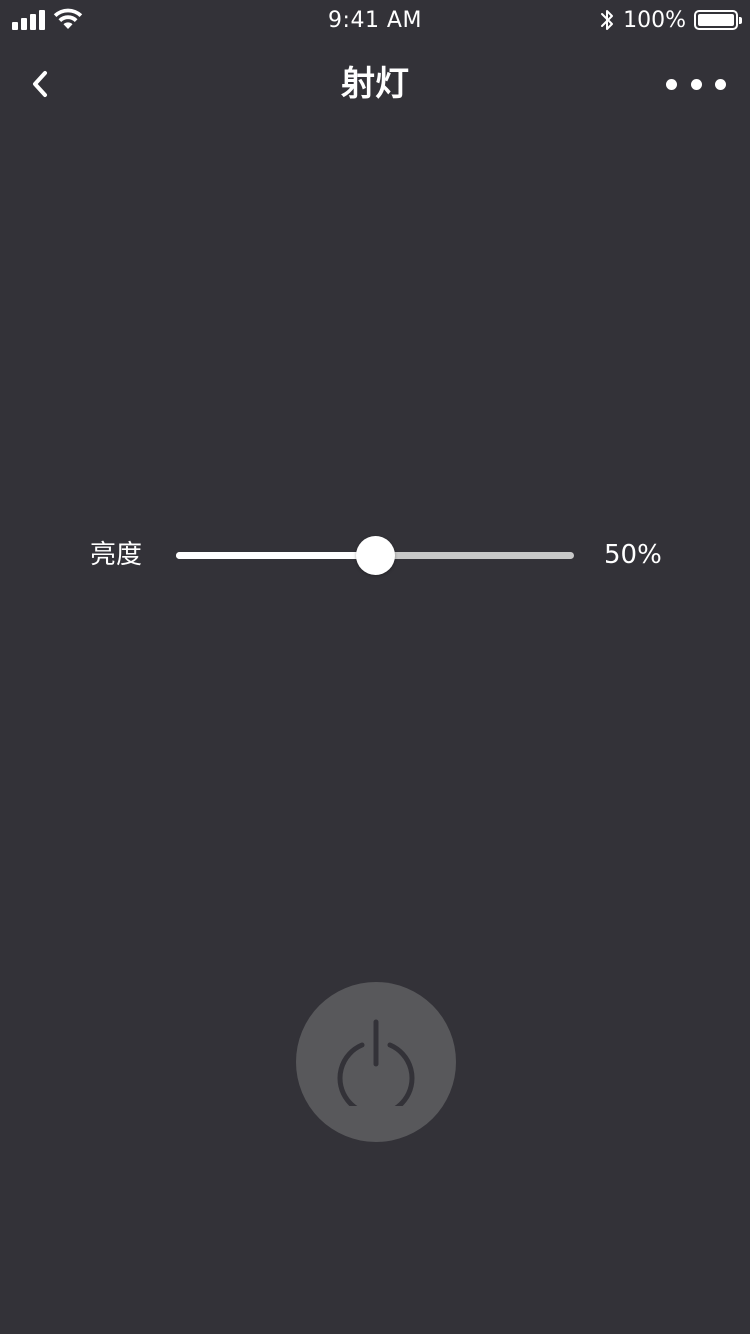 The width and height of the screenshot is (750, 1334). I want to click on battery-level, so click(716, 20).